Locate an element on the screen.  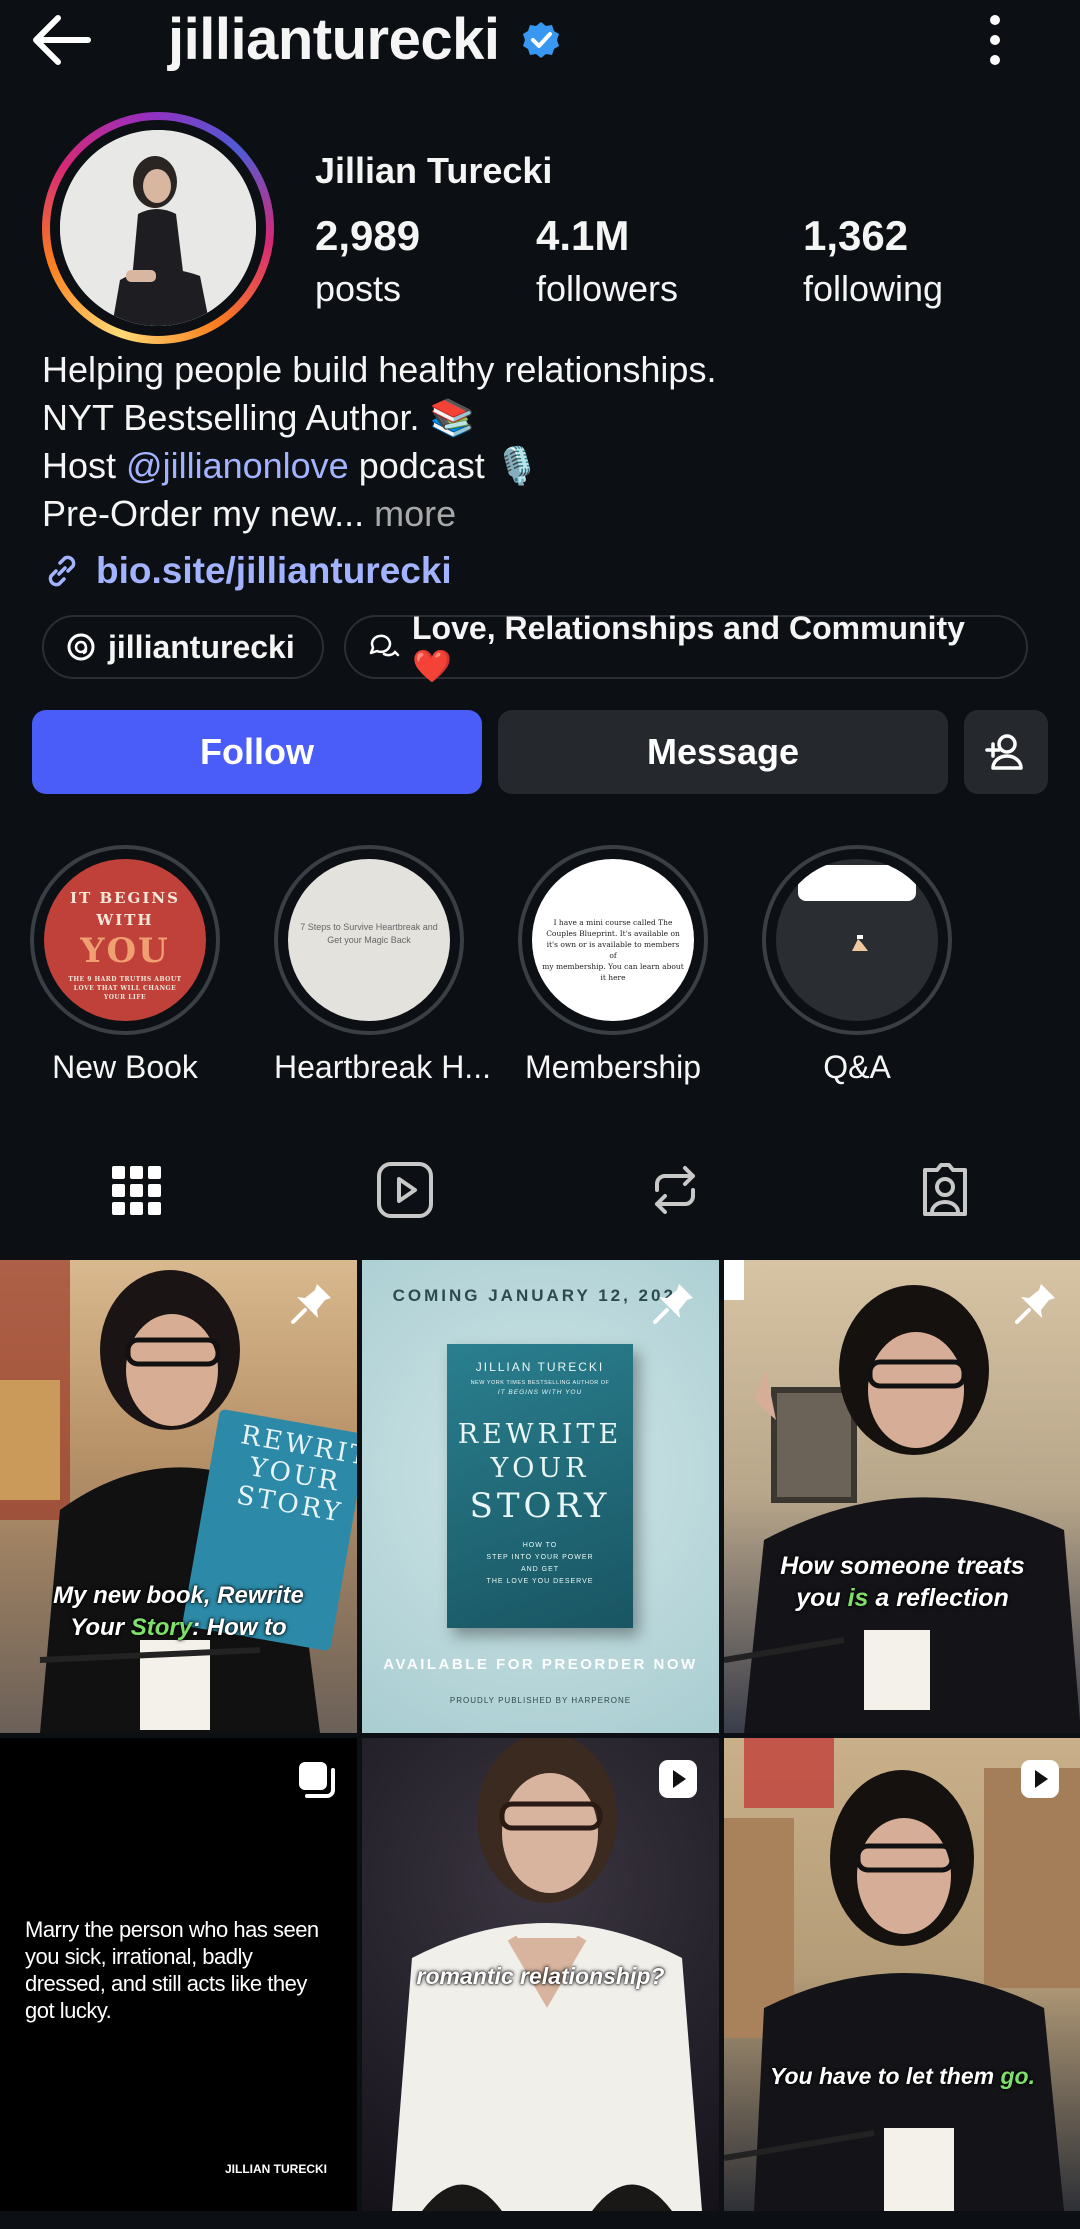
highlight-cover-text: my membership. You can learn about is located at coordinates (613, 966).